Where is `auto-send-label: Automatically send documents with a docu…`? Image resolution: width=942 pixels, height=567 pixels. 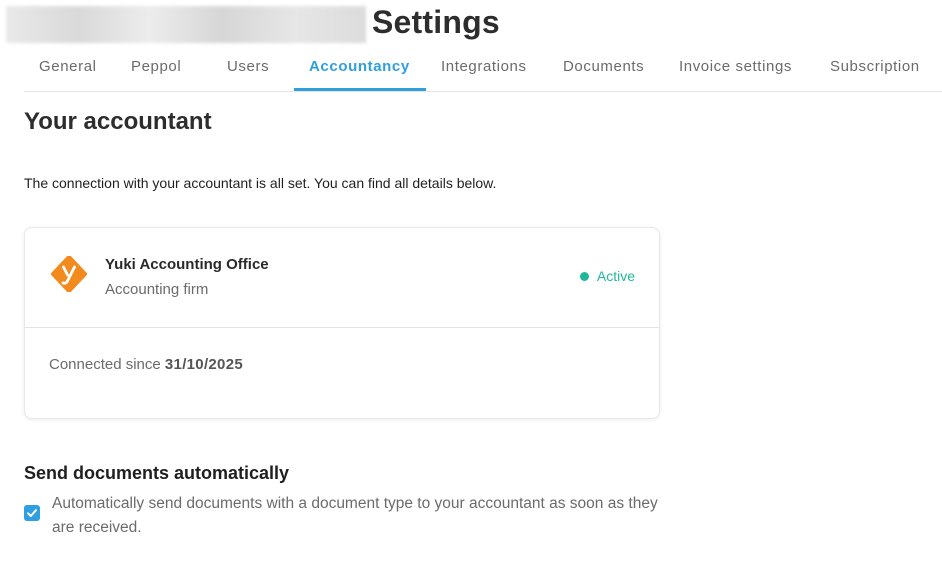 auto-send-label: Automatically send documents with a docu… is located at coordinates (362, 516).